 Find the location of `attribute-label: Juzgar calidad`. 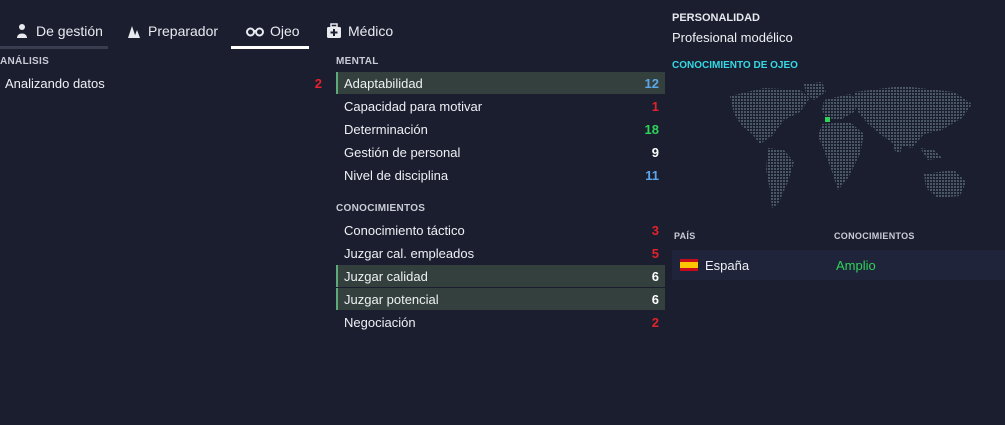

attribute-label: Juzgar calidad is located at coordinates (386, 276).